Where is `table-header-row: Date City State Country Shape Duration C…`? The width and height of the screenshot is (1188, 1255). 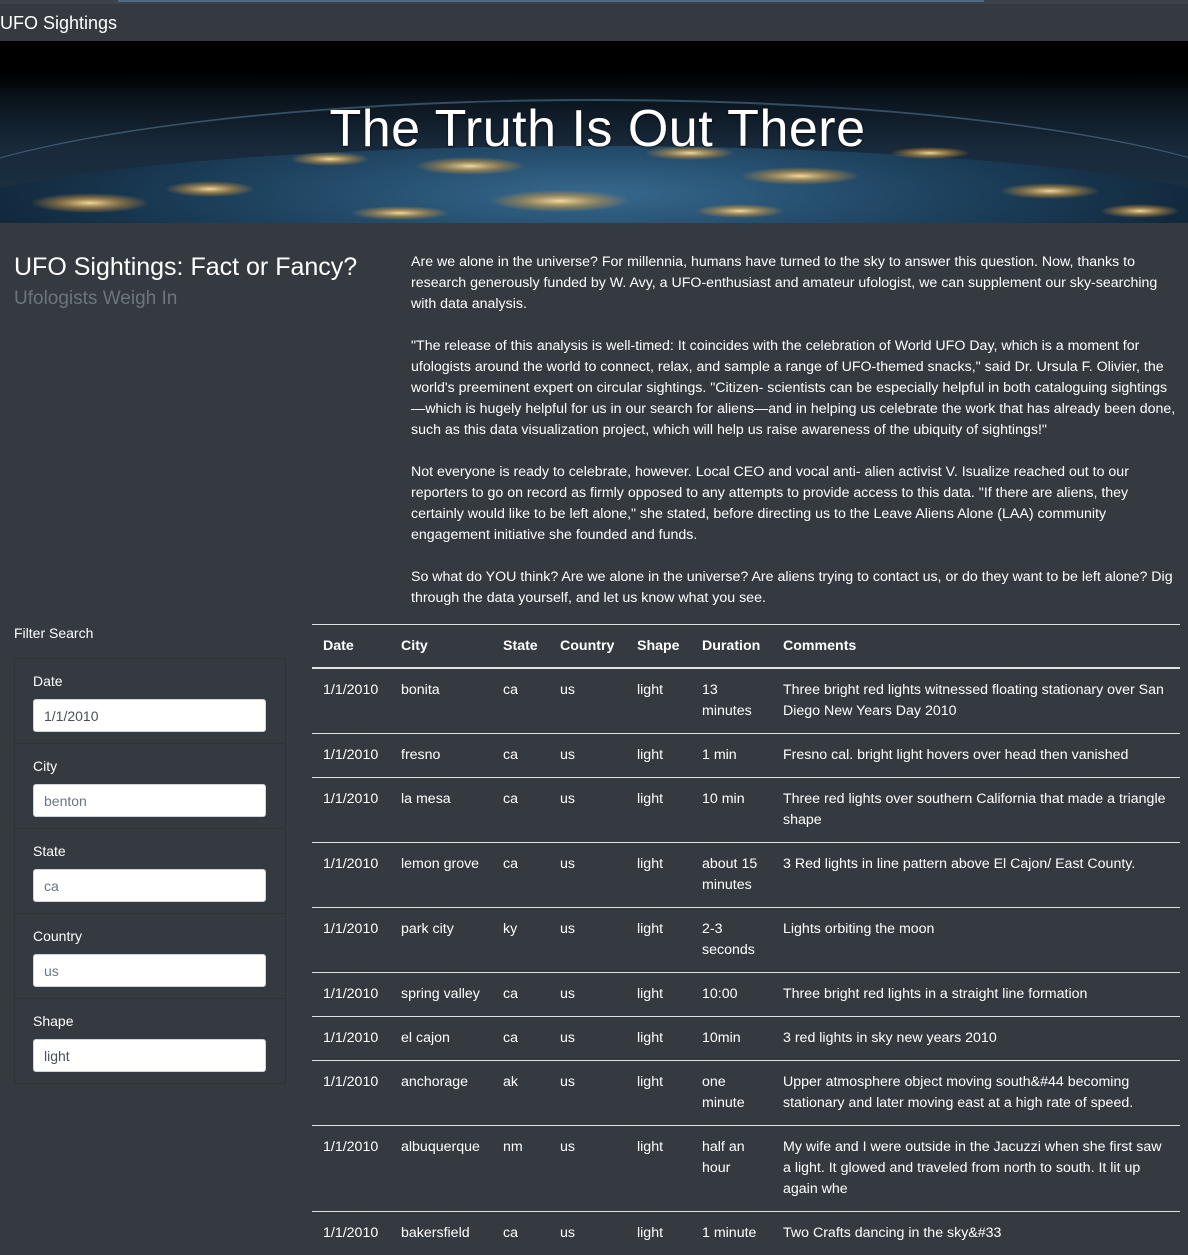
table-header-row: Date City State Country Shape Duration C… is located at coordinates (746, 647).